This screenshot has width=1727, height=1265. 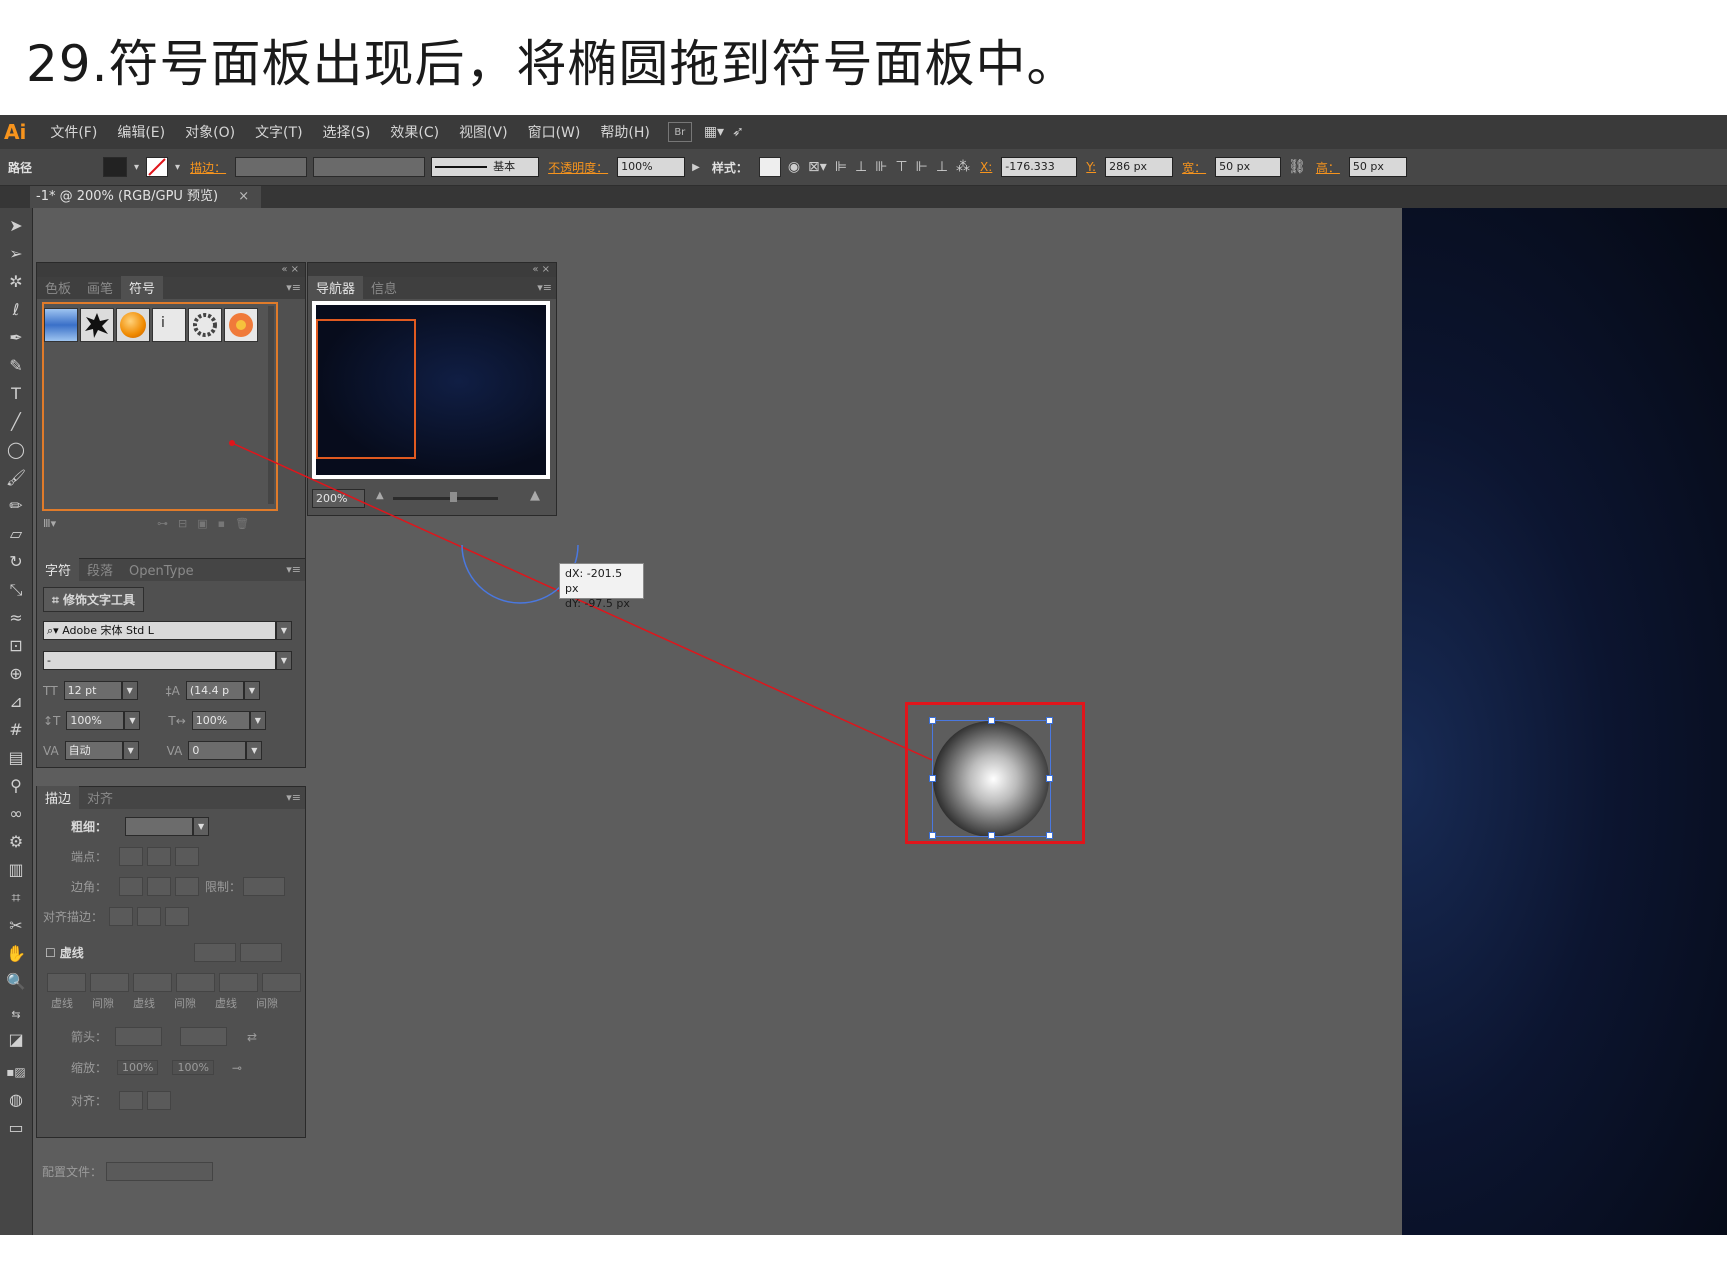 I want to click on free-transform-tool-icon: ⊡, so click(x=16, y=646).